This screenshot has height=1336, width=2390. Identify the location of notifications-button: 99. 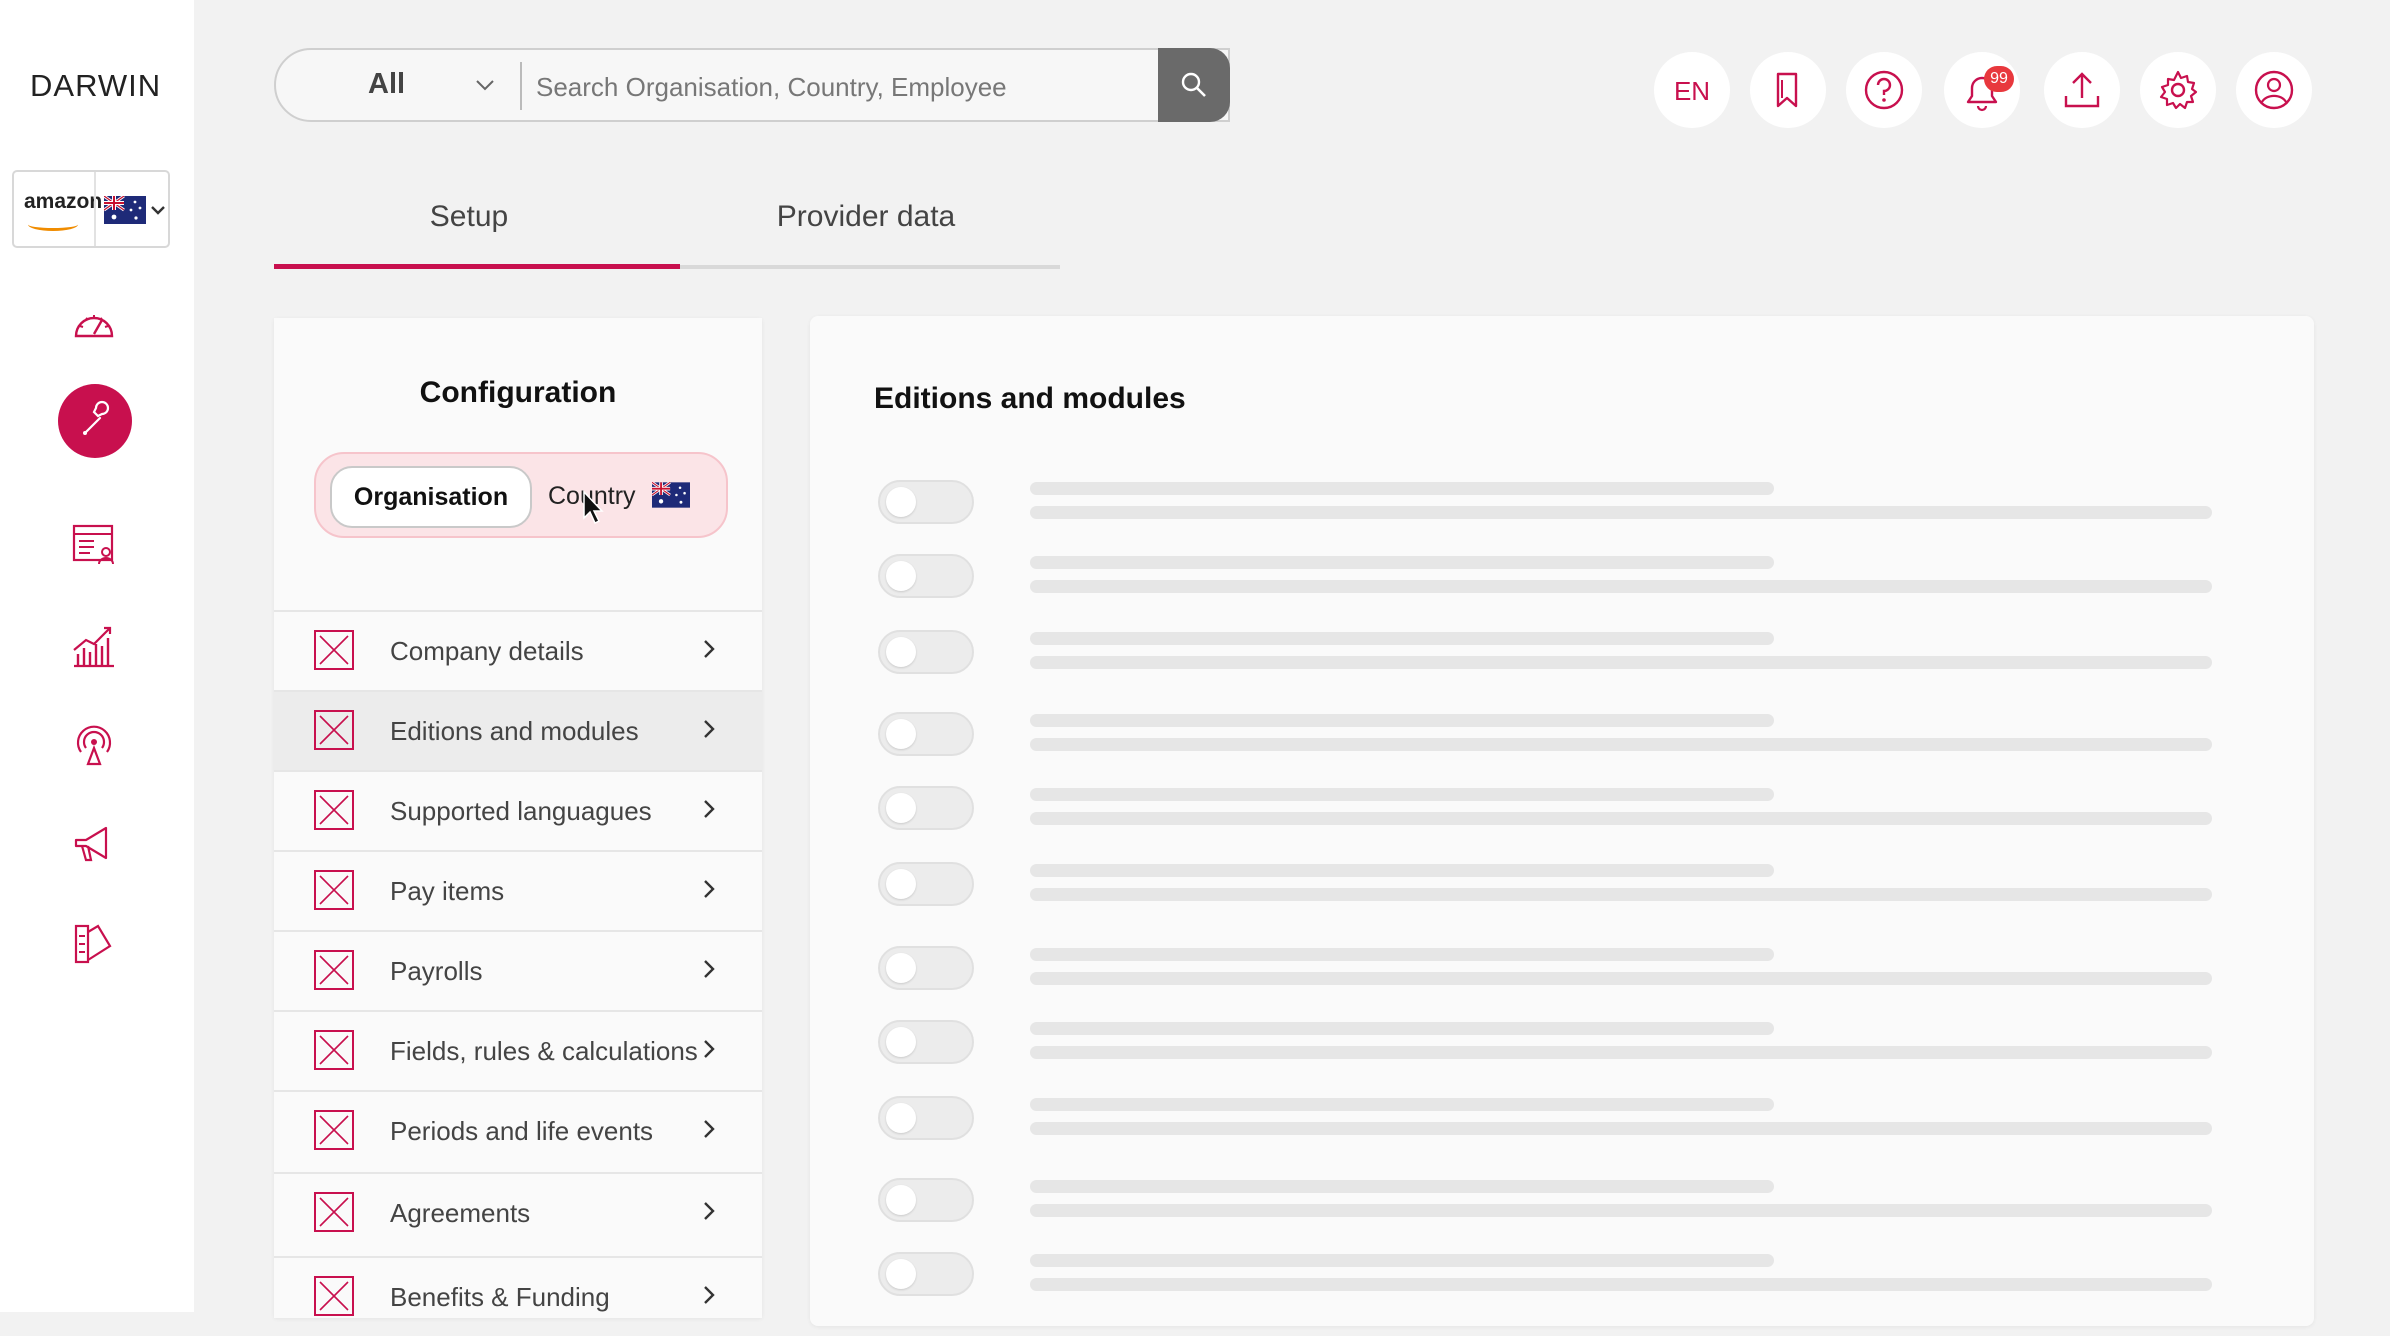
(1982, 90).